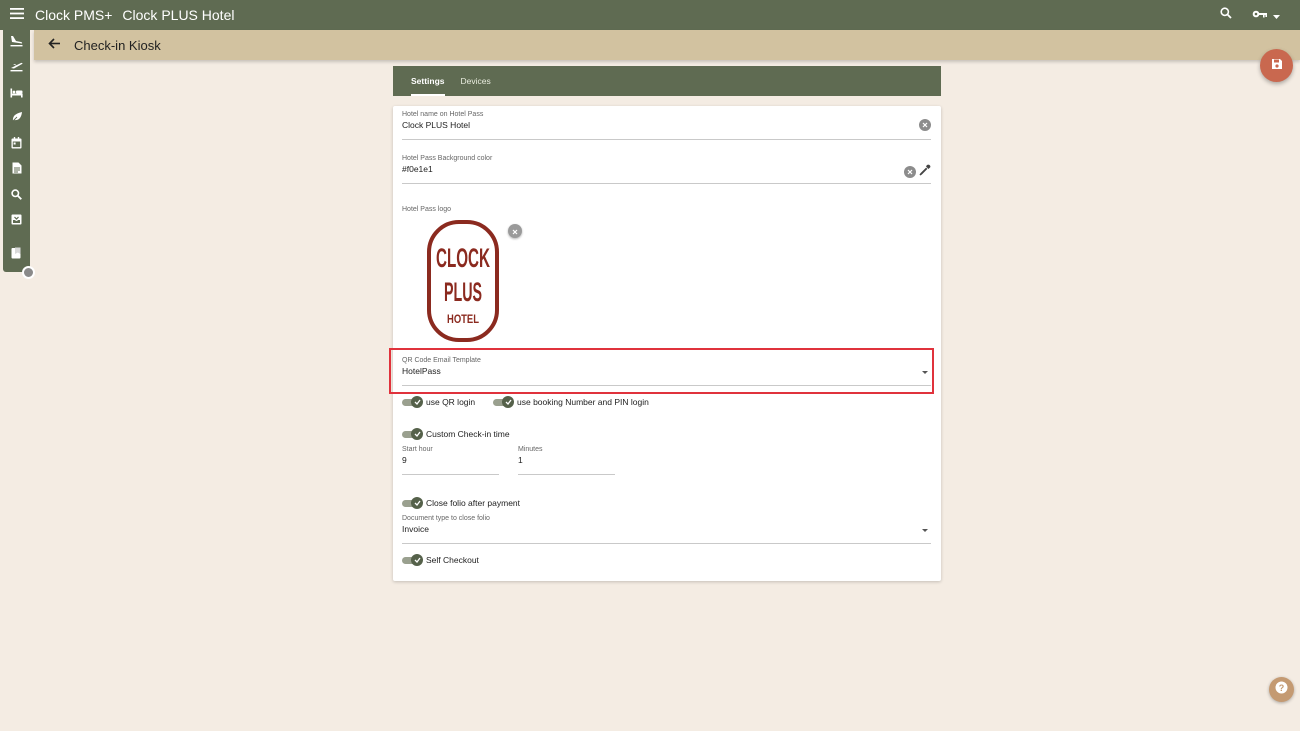 The image size is (1300, 731). What do you see at coordinates (463, 319) in the screenshot?
I see `logo-text-hotel: HOTEL` at bounding box center [463, 319].